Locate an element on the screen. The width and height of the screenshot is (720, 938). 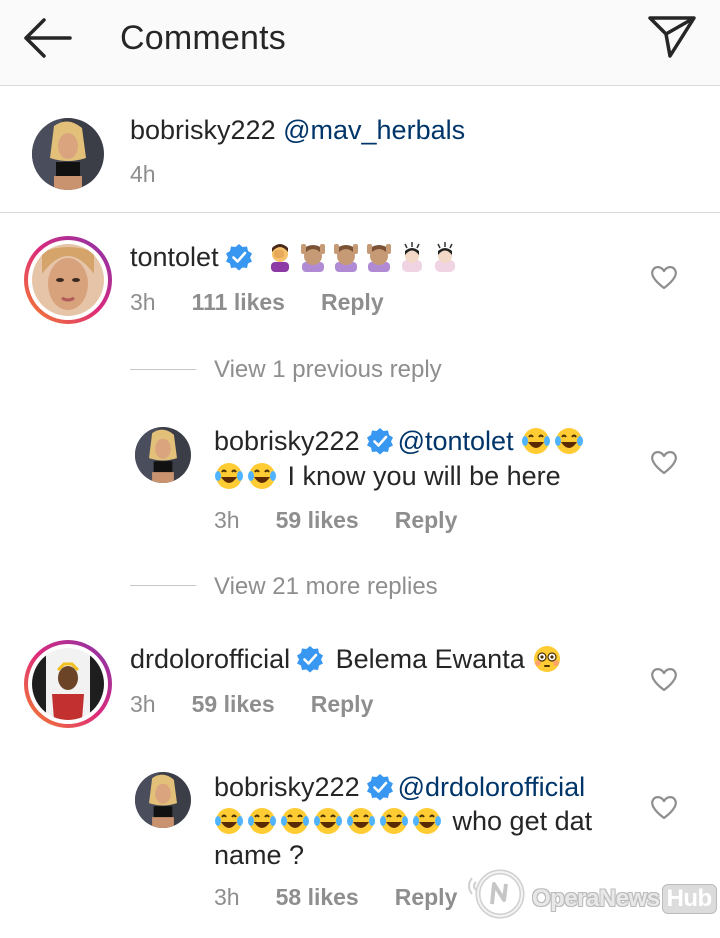
username: tontolet is located at coordinates (174, 257).